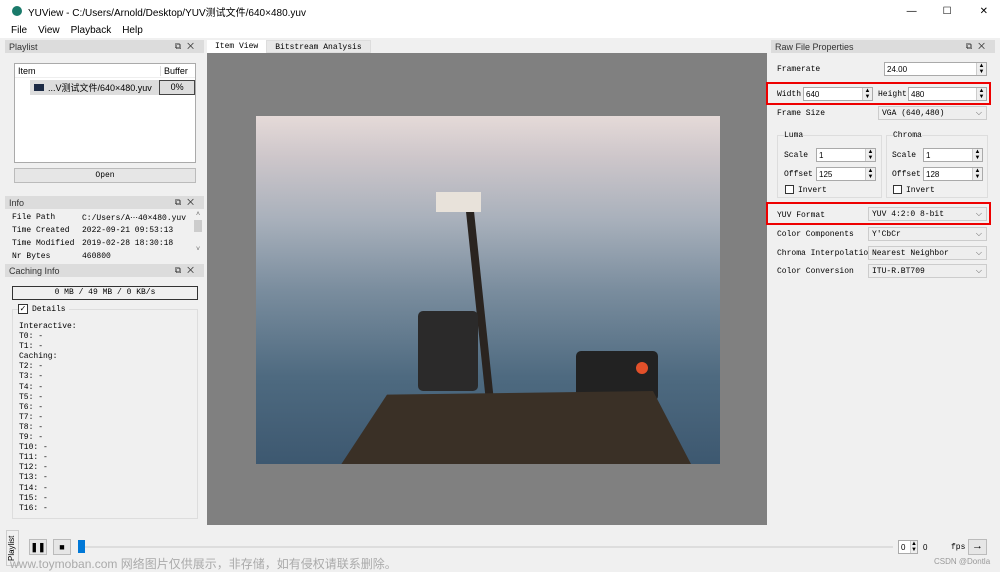 This screenshot has width=1000, height=572. I want to click on tab-bitstream-analysis: Bitstream Analysis, so click(318, 46).